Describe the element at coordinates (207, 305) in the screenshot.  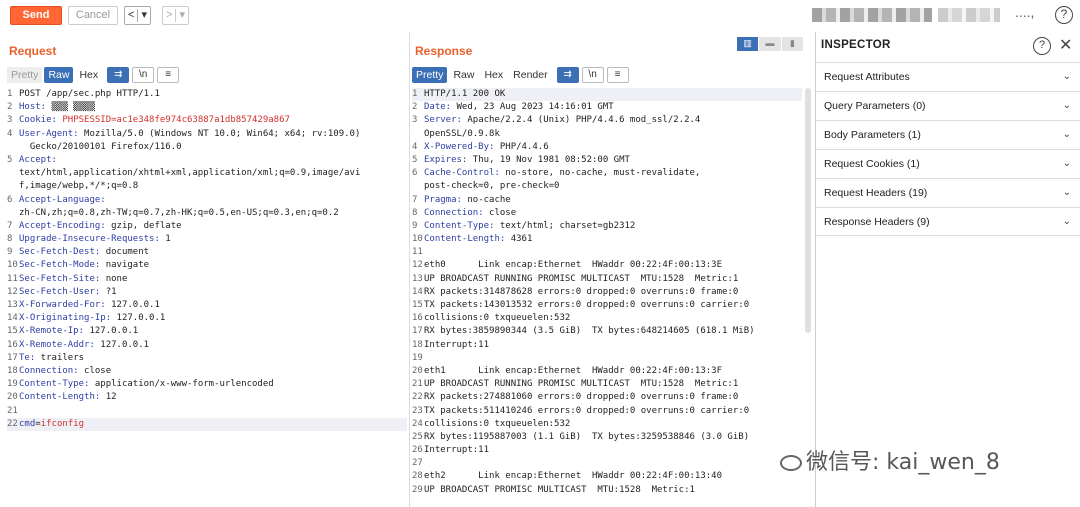
I see `code-line: 13X-Forwarded-For: 127.0.0.1` at that location.